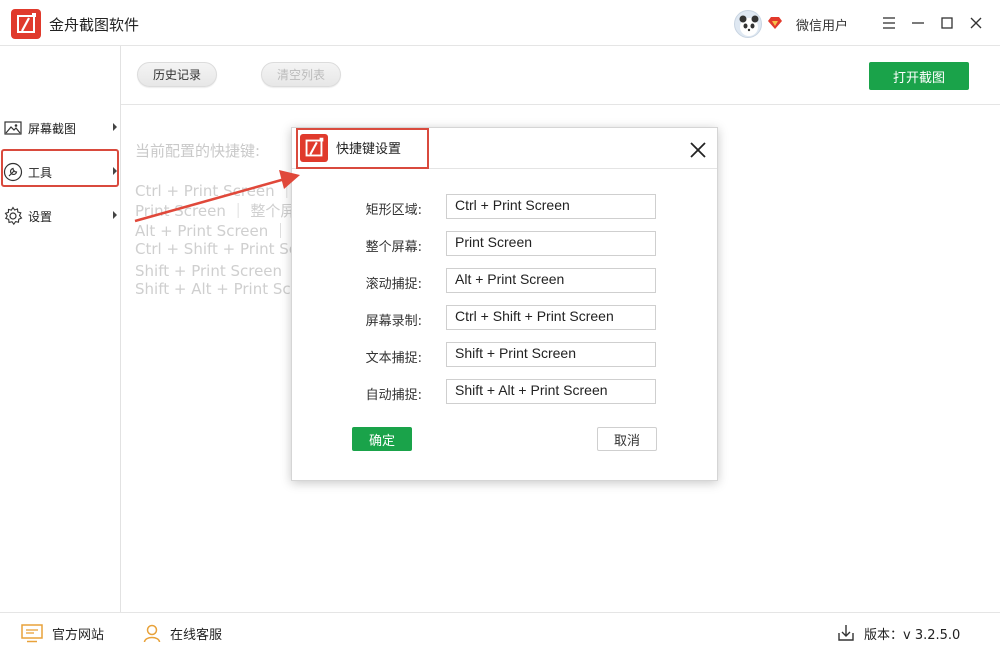 This screenshot has width=1000, height=650. Describe the element at coordinates (393, 358) in the screenshot. I see `text-capture-label: 文本捕捉:` at that location.